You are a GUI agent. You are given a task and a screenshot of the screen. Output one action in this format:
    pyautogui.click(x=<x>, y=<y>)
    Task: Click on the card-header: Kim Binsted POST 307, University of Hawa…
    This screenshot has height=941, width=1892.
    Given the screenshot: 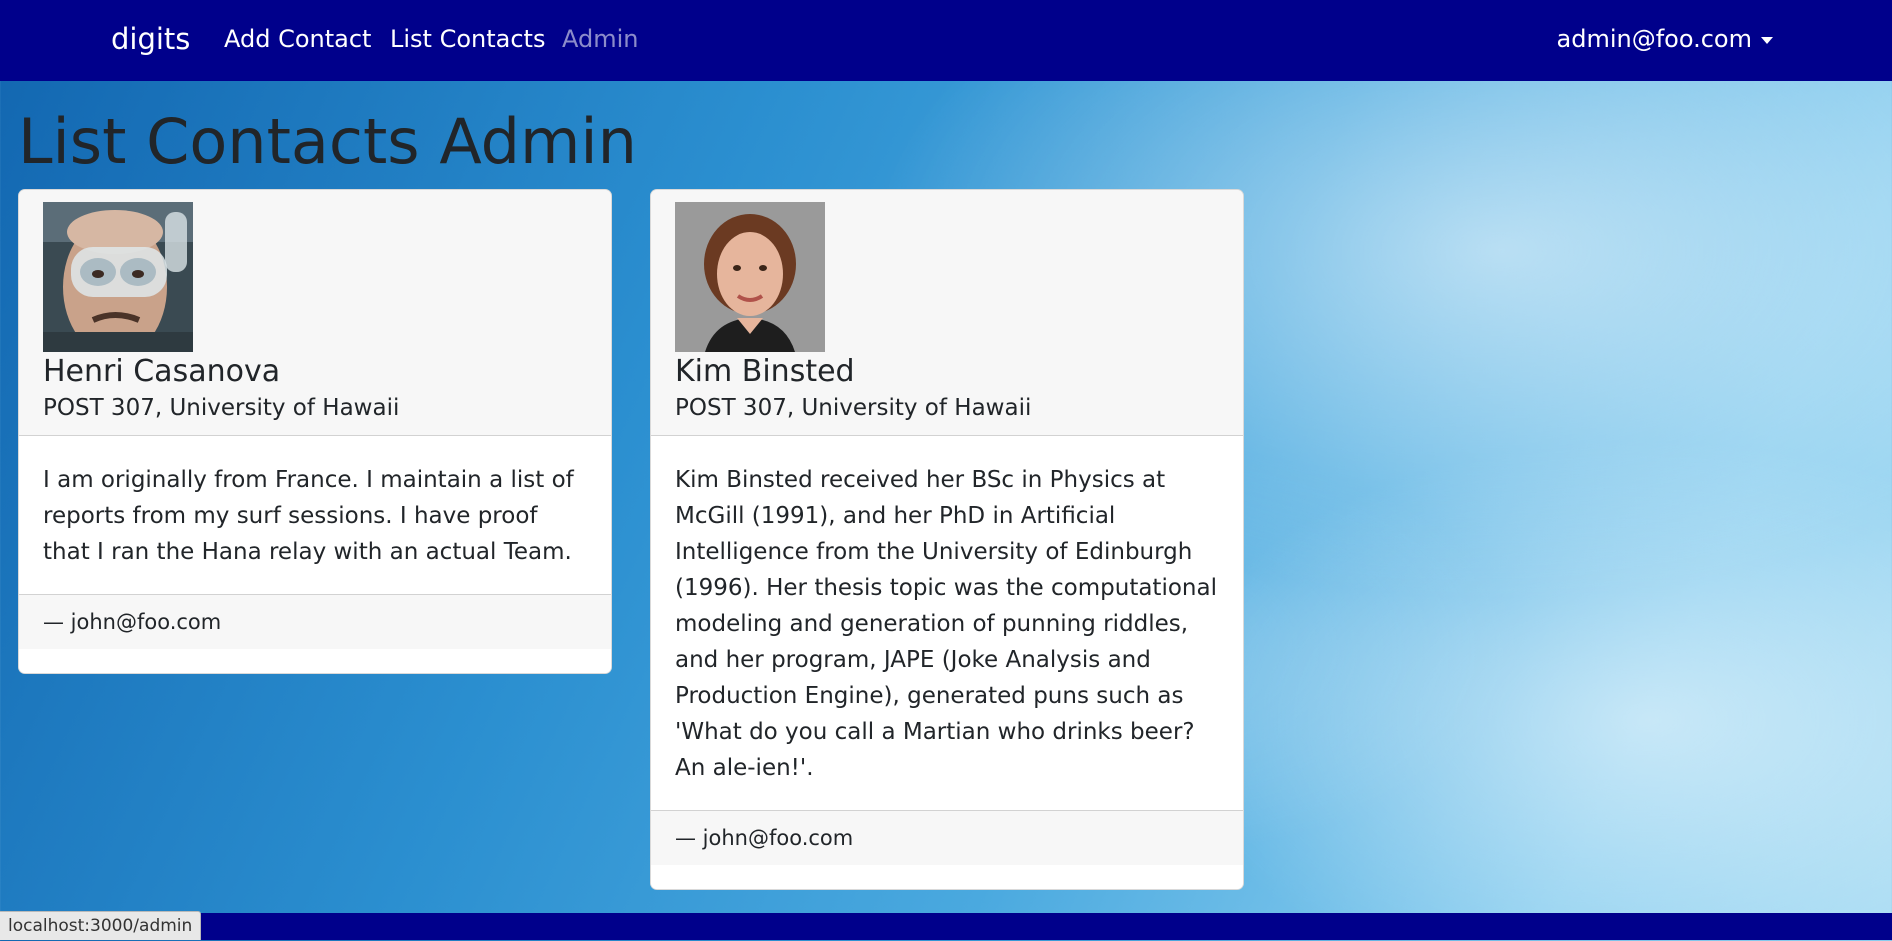 What is the action you would take?
    pyautogui.click(x=947, y=313)
    